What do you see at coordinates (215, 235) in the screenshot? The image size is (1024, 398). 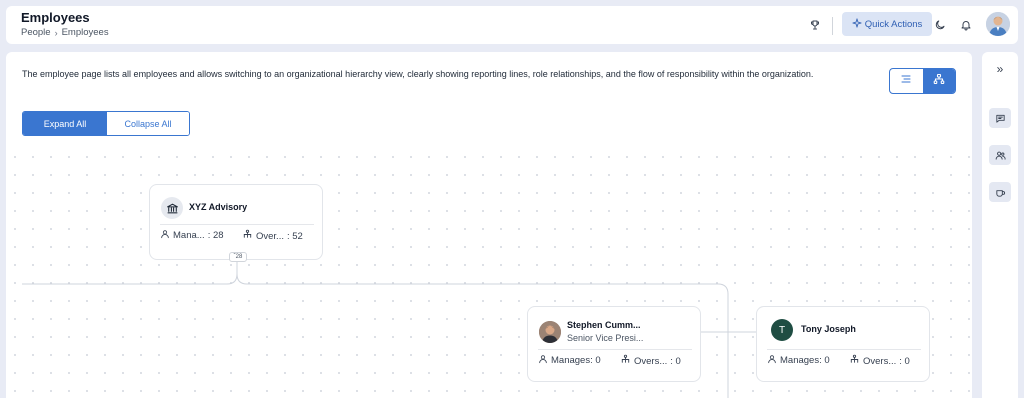 I see `manages-value: : 28` at bounding box center [215, 235].